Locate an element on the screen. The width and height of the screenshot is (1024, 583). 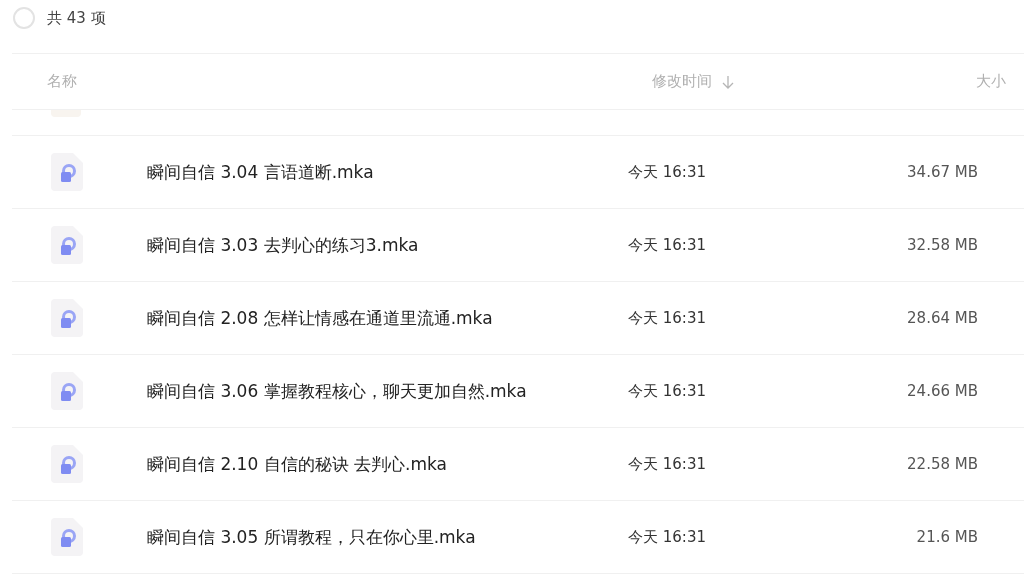
file-size: 32.58 MB is located at coordinates (942, 245).